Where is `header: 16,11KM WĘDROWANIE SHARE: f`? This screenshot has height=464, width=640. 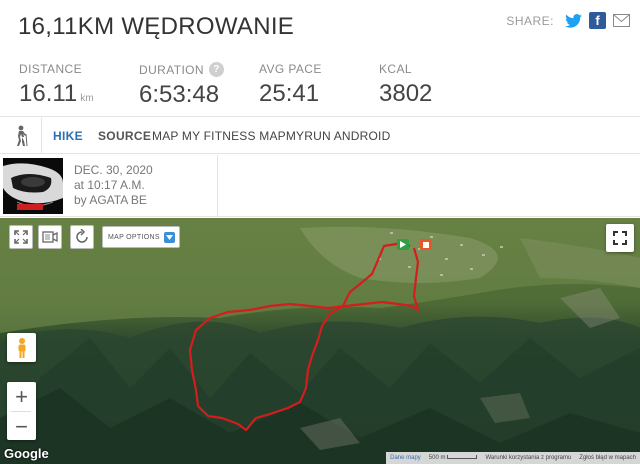
header: 16,11KM WĘDROWANIE SHARE: f is located at coordinates (320, 26).